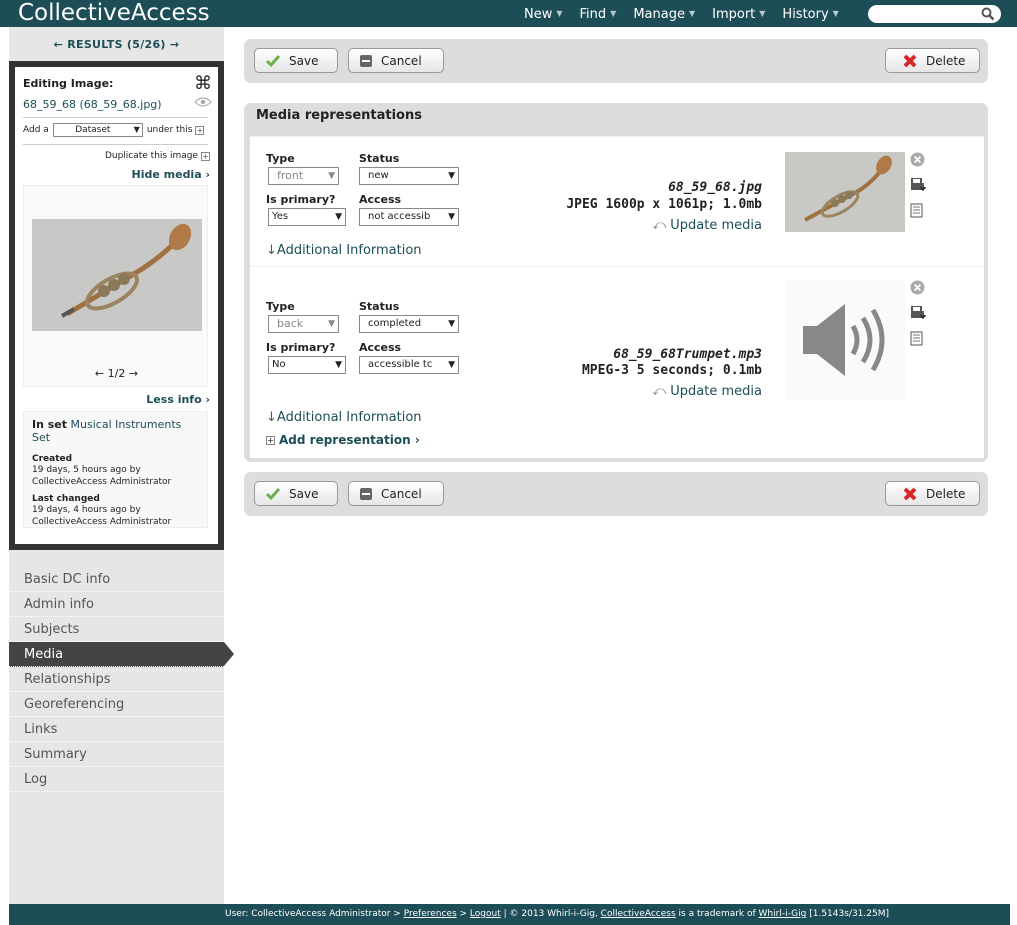 The width and height of the screenshot is (1017, 925). Describe the element at coordinates (307, 365) in the screenshot. I see `primary-select: No ▼` at that location.